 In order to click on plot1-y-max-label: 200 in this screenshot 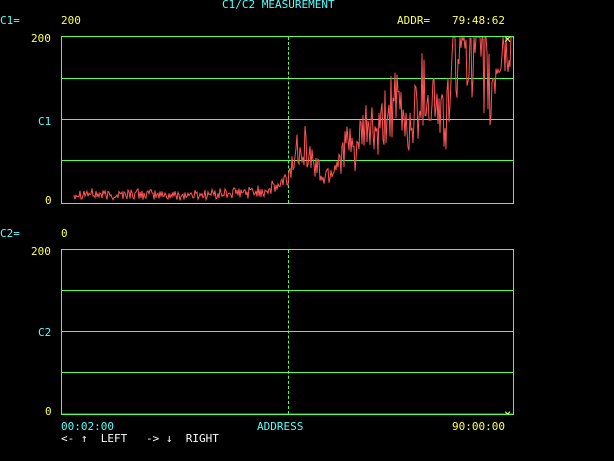, I will do `click(41, 38)`.